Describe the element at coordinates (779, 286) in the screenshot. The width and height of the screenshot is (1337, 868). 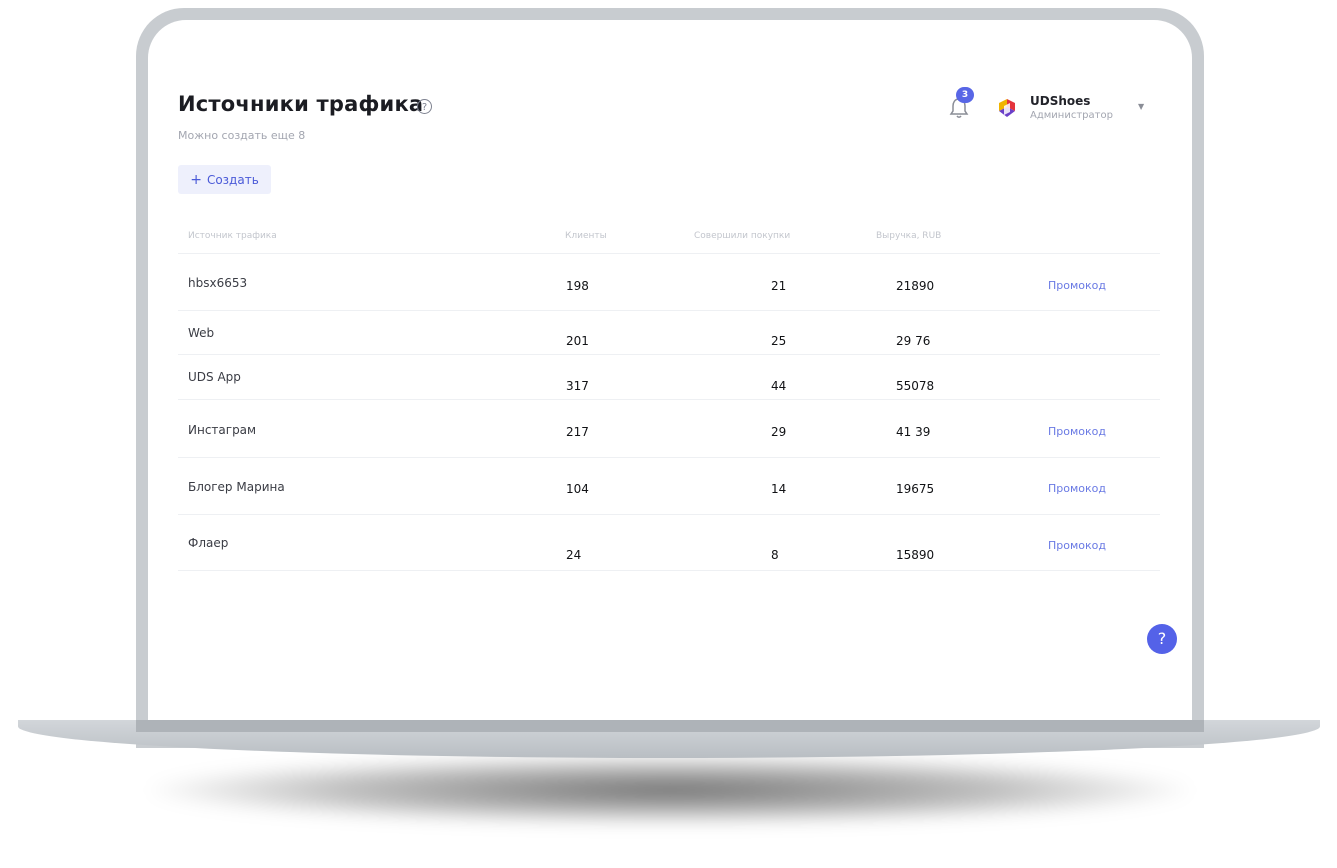
I see `table-row-purchases: 21` at that location.